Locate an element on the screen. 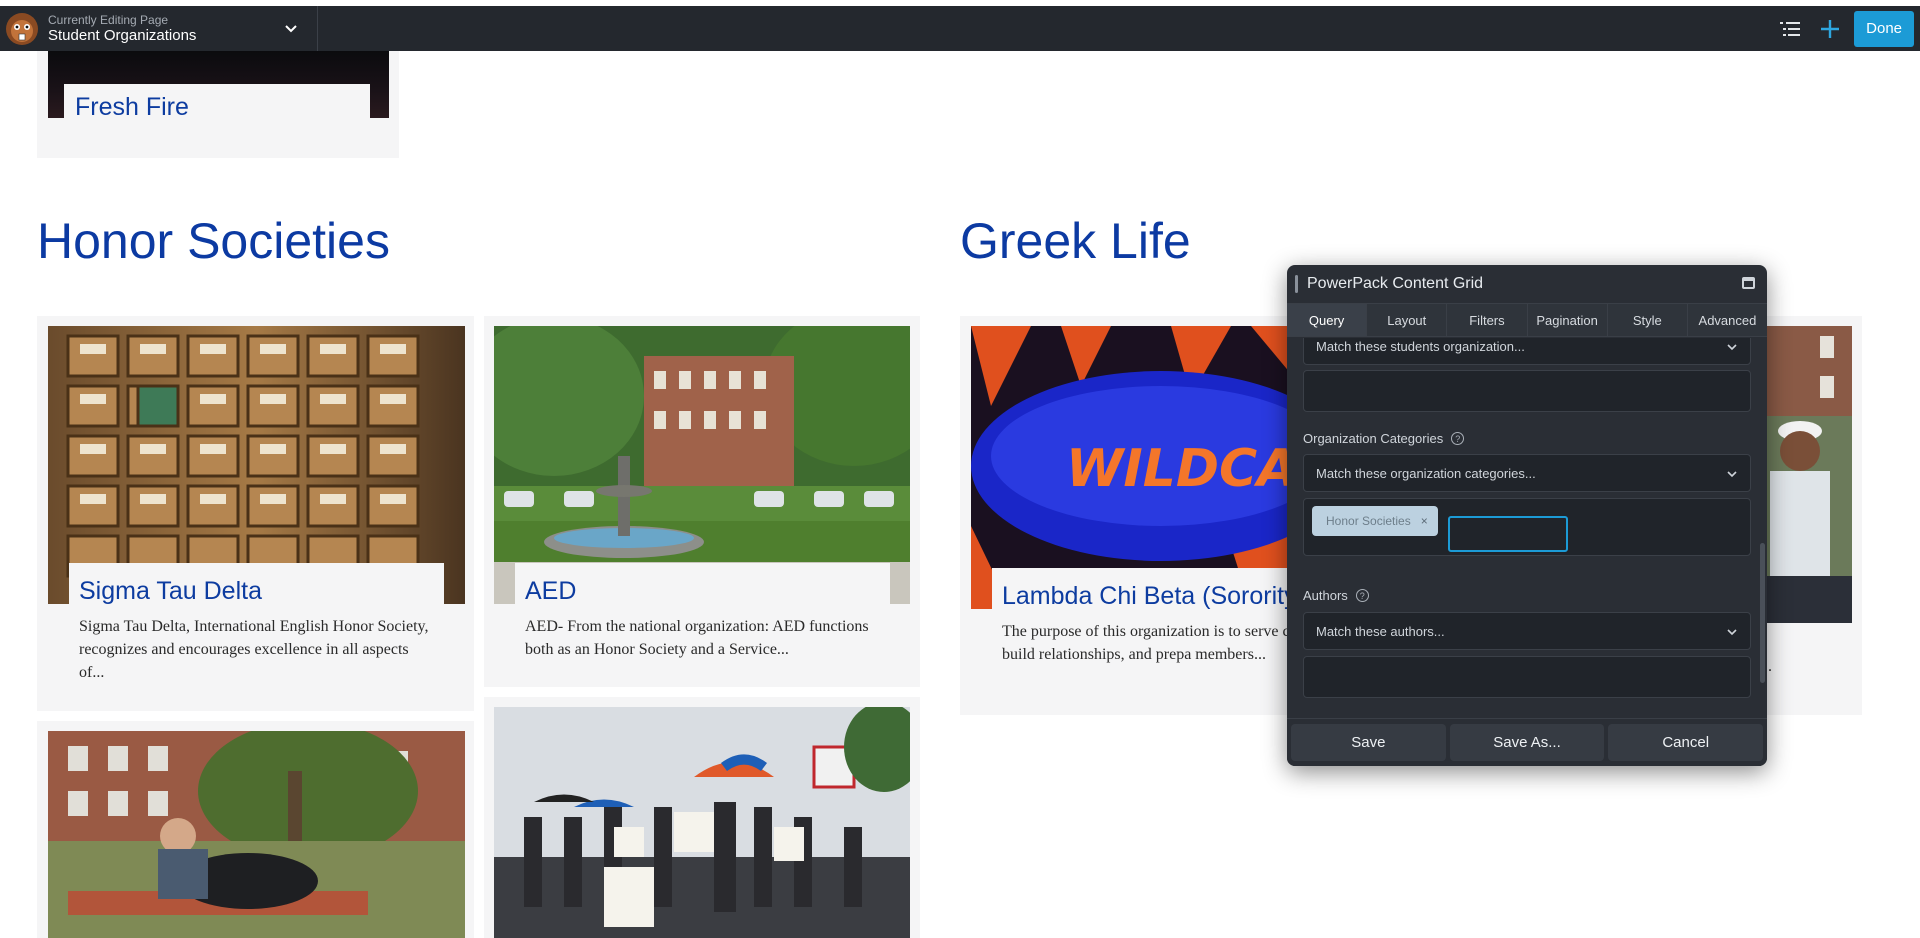  add-plus-icon is located at coordinates (1830, 28).